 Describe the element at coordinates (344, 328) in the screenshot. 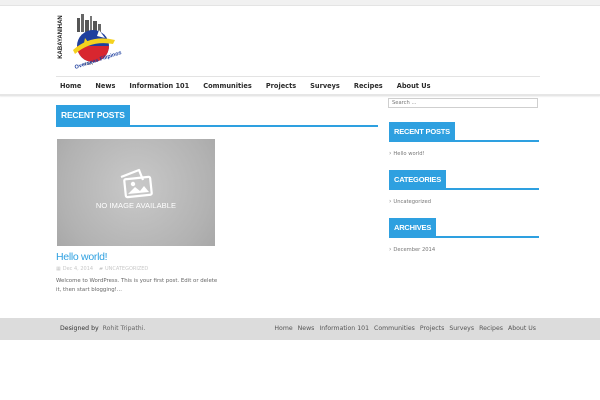

I see `footer-nav-information-101: Information 101` at that location.